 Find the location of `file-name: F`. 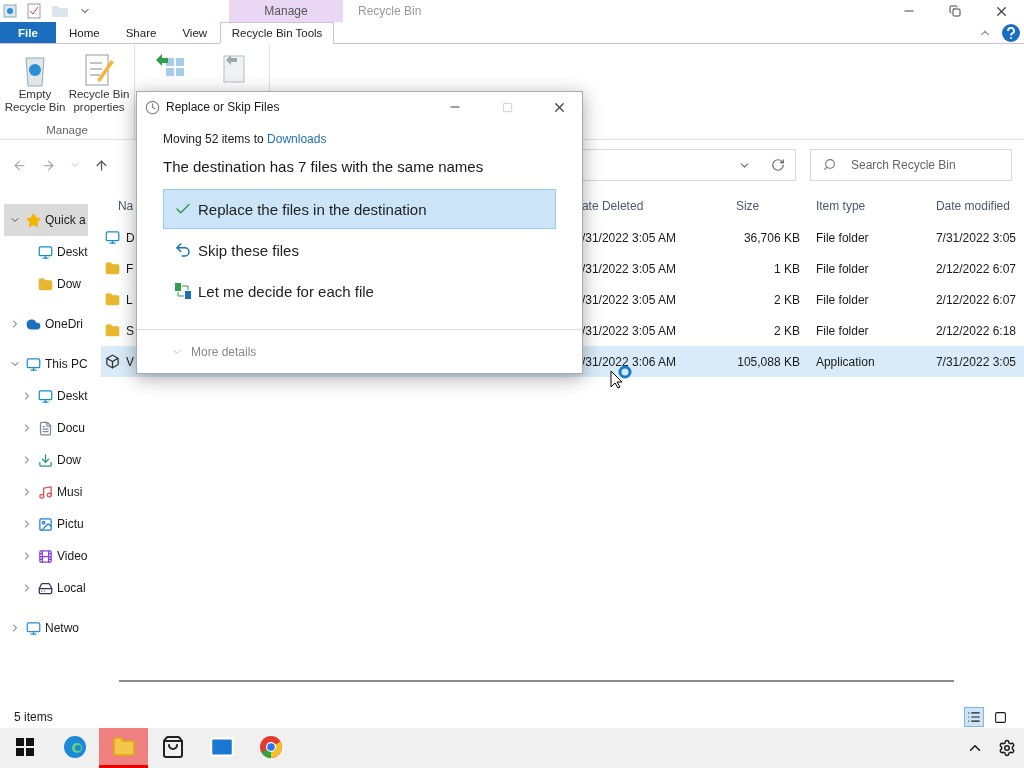

file-name: F is located at coordinates (129, 268).